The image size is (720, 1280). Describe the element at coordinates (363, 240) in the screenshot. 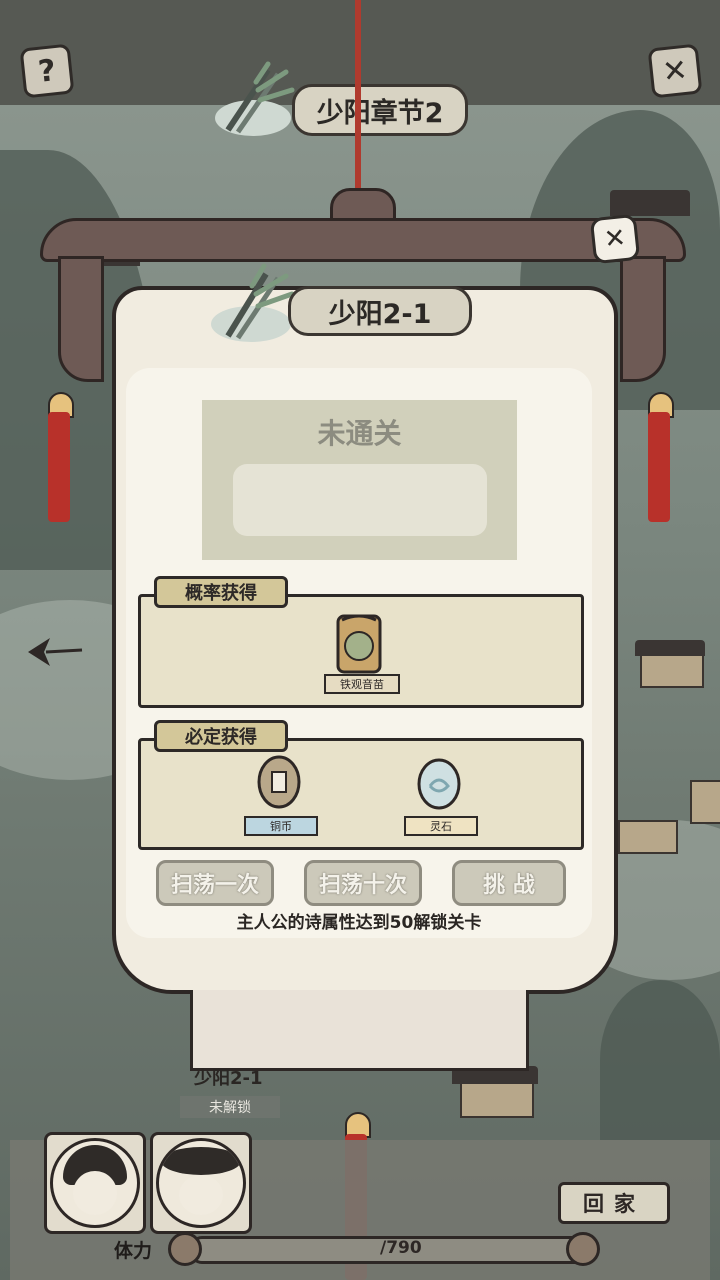

I see `scroll-crossbar` at that location.